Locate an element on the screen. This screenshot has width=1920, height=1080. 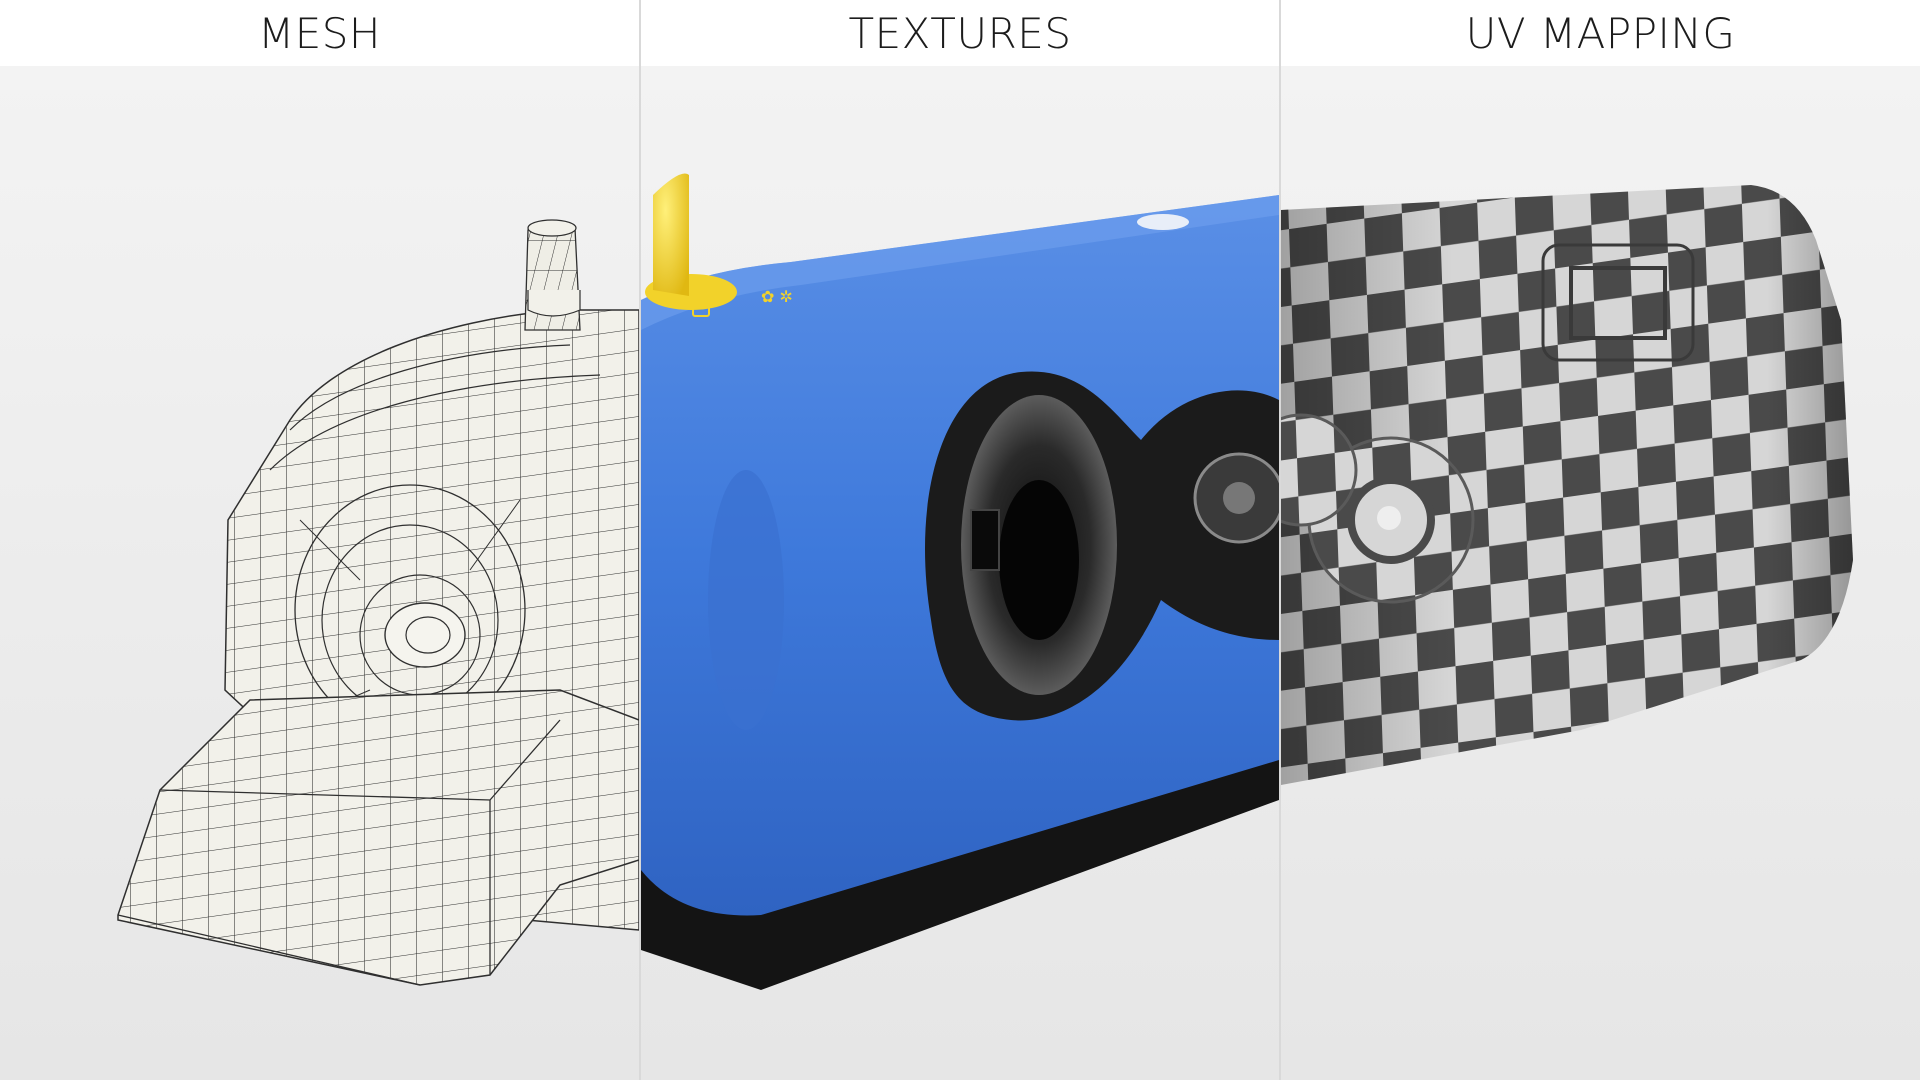
textures-panel-header: TEXTURES is located at coordinates (960, 33).